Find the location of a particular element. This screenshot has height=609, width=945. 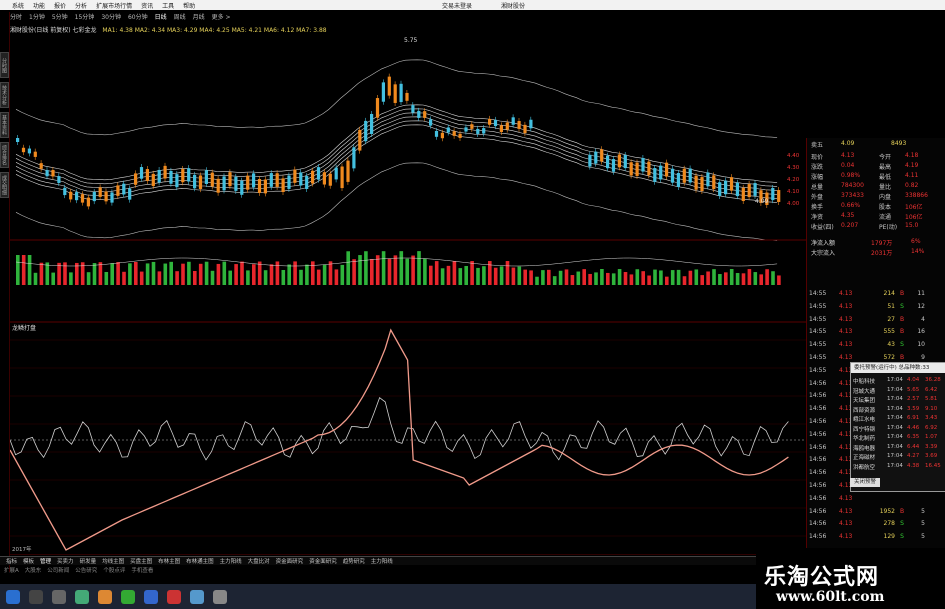

bottom-tab: 买盘主图 is located at coordinates (141, 561).